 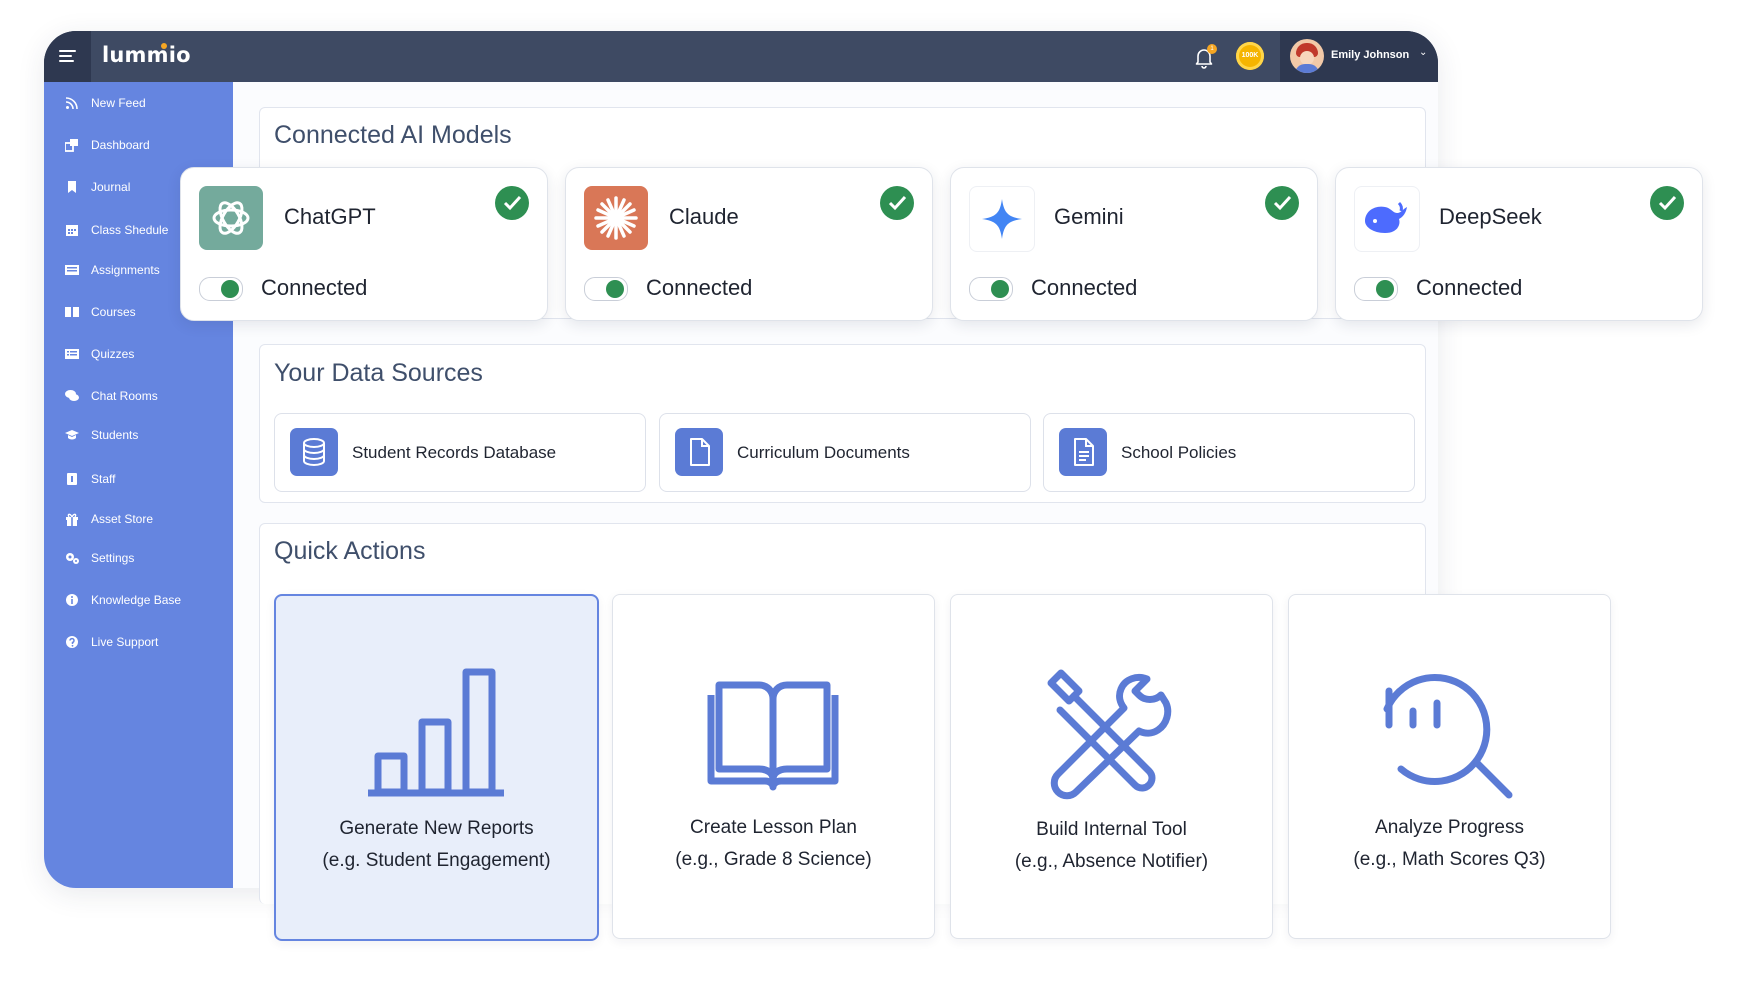 I want to click on source-label: Student Records Database, so click(x=454, y=452).